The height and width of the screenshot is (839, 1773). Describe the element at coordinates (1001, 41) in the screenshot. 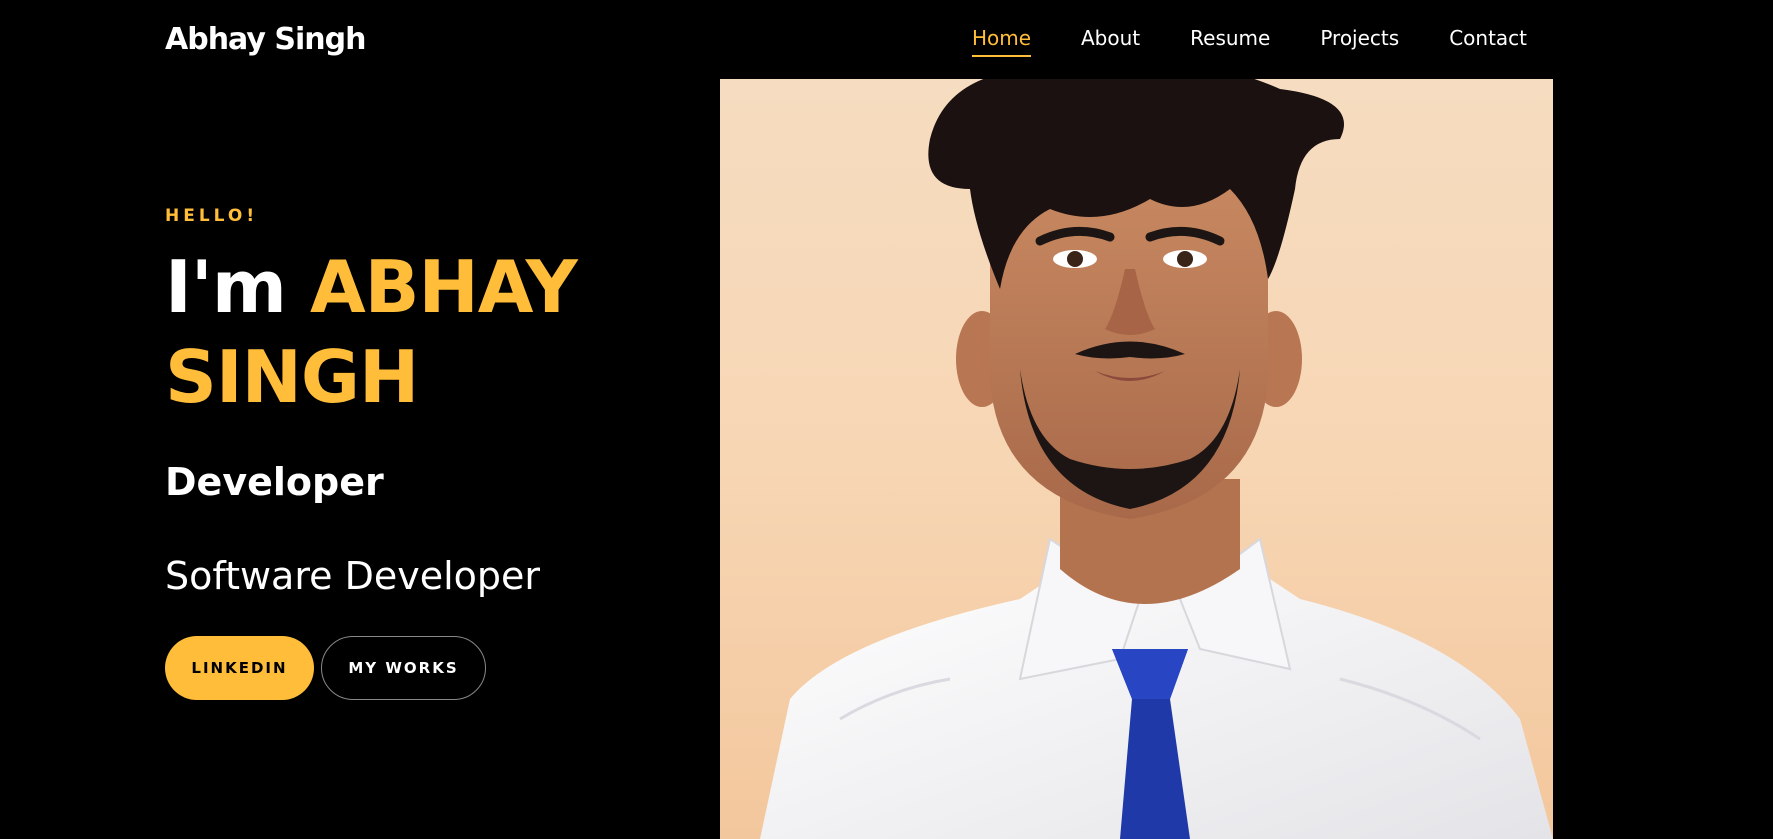

I see `nav-home: Home` at that location.